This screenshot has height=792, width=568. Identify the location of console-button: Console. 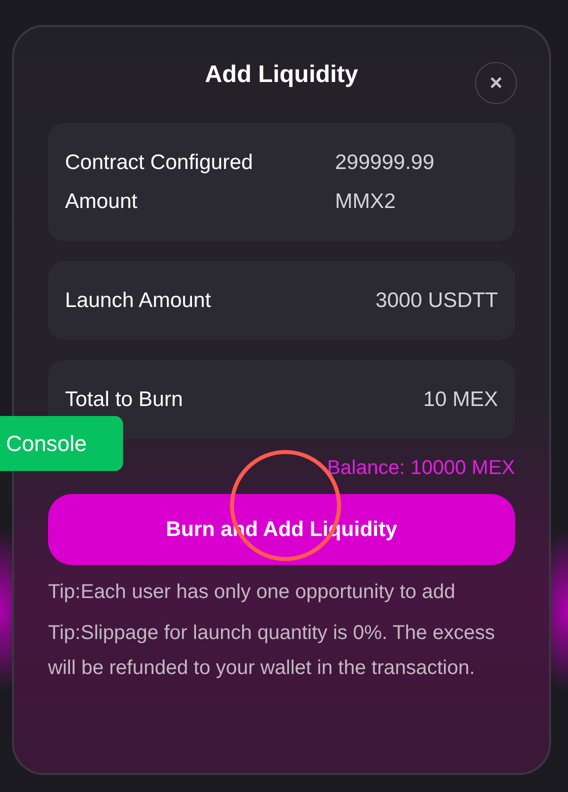
(61, 443).